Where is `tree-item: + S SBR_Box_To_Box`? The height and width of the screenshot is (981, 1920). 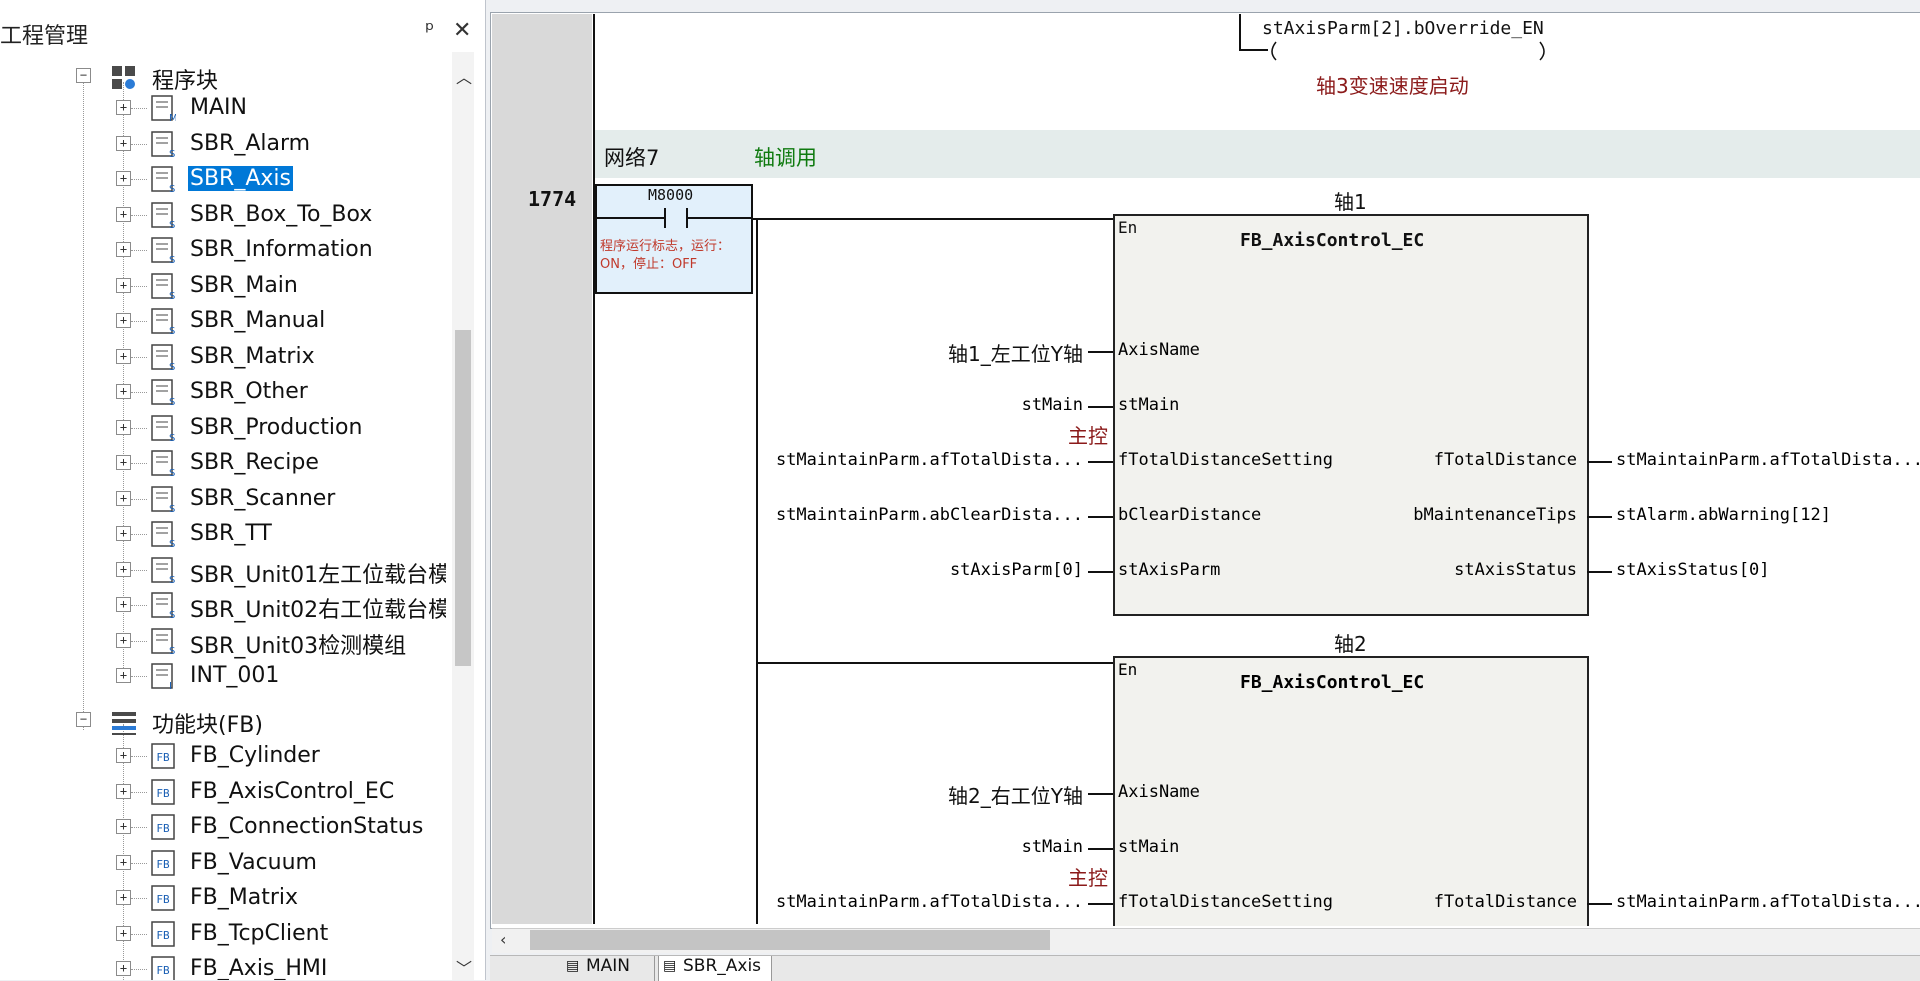 tree-item: + S SBR_Box_To_Box is located at coordinates (223, 216).